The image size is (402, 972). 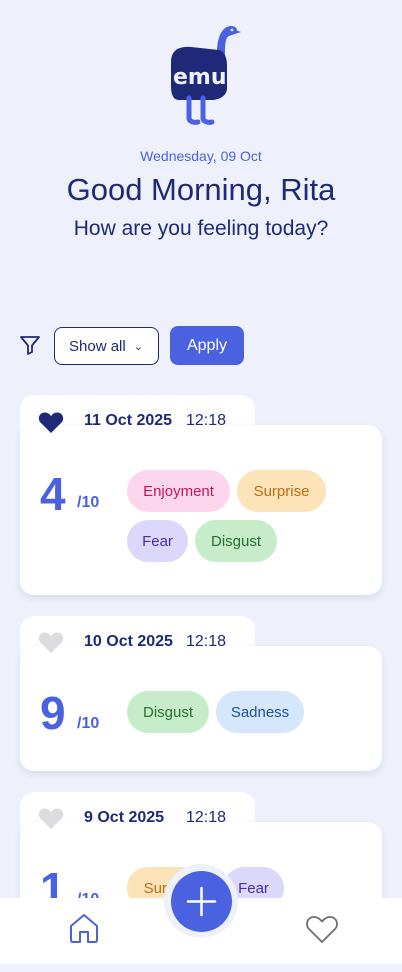 I want to click on greeting-title: Good Morning, Rita, so click(x=201, y=189).